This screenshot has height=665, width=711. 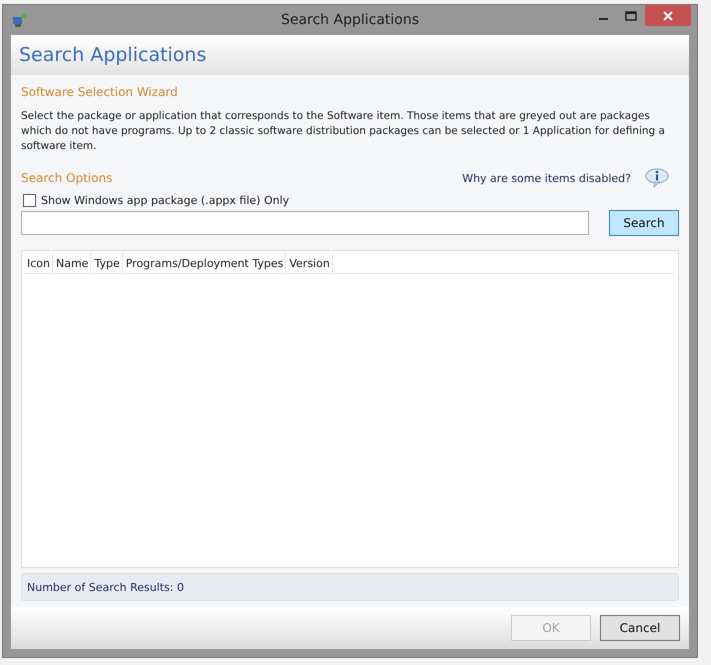 What do you see at coordinates (631, 15) in the screenshot?
I see `maximize-icon` at bounding box center [631, 15].